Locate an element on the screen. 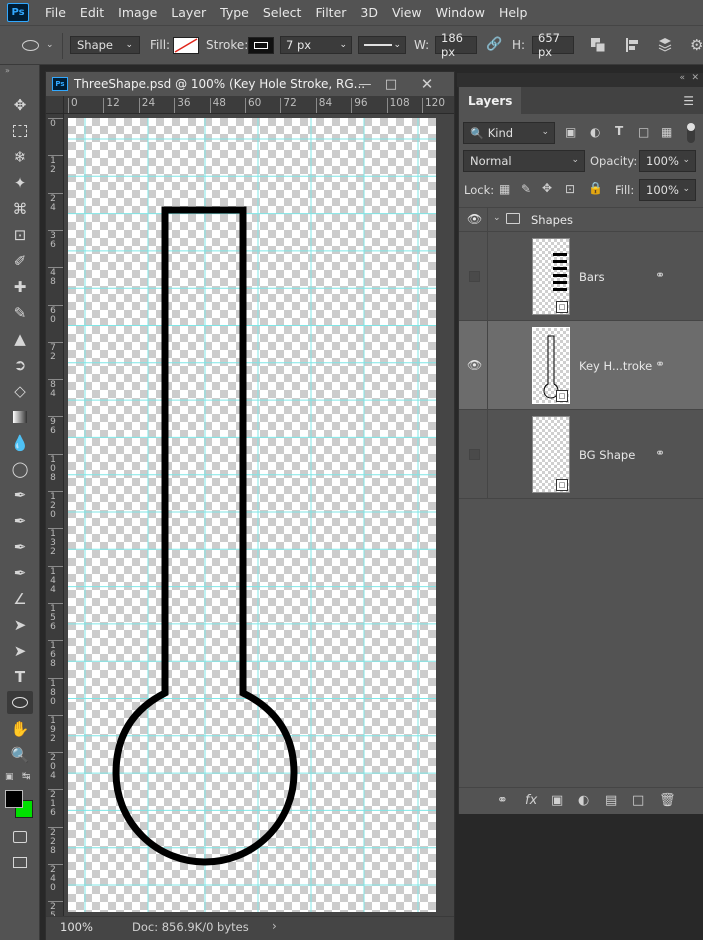  menu-file: File is located at coordinates (55, 12).